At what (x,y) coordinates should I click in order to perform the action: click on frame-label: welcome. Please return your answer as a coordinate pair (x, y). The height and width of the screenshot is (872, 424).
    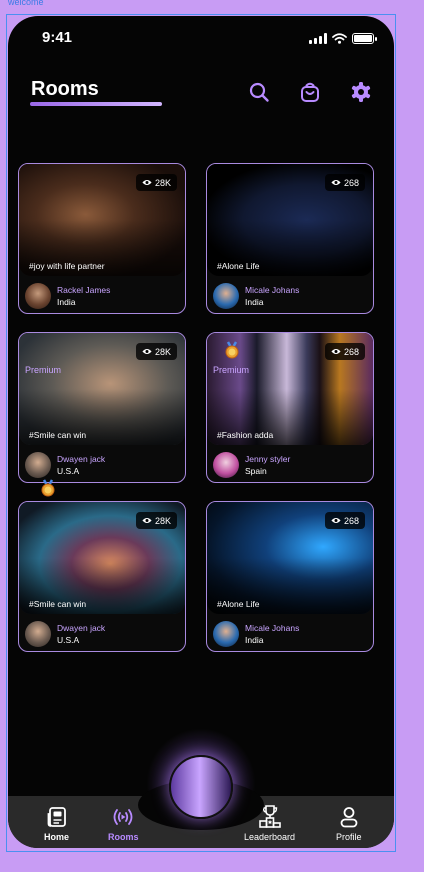
    Looking at the image, I should click on (26, 3).